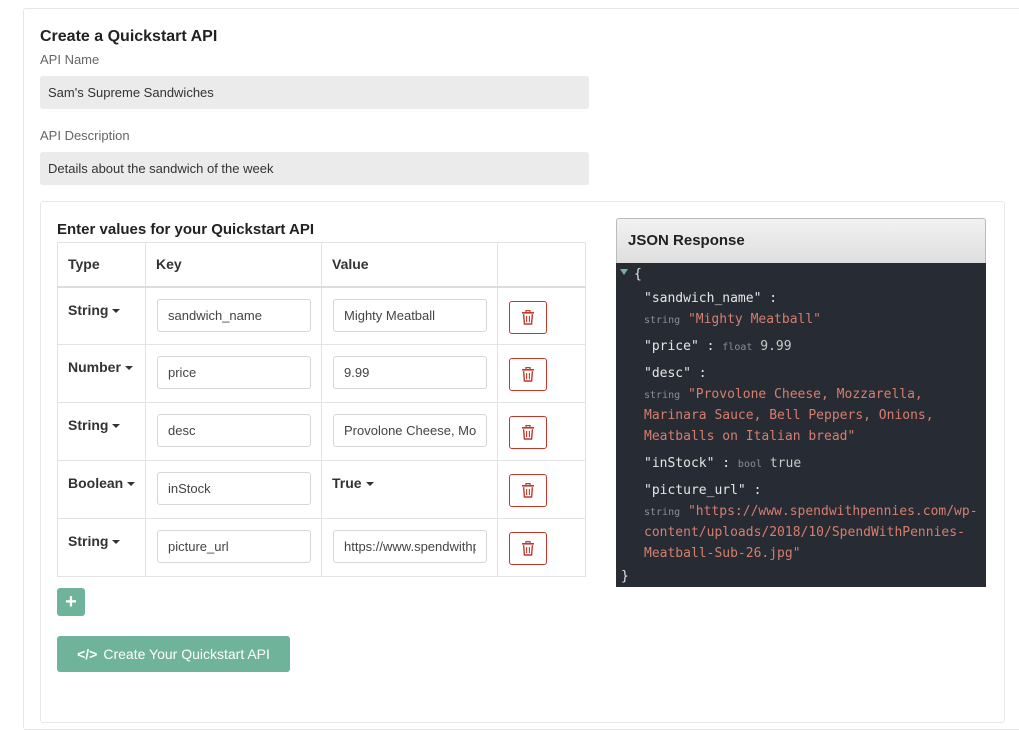  What do you see at coordinates (832, 511) in the screenshot?
I see `json-value-picture-url-line-1: "https://www.spendwithpennies.com/wp-` at bounding box center [832, 511].